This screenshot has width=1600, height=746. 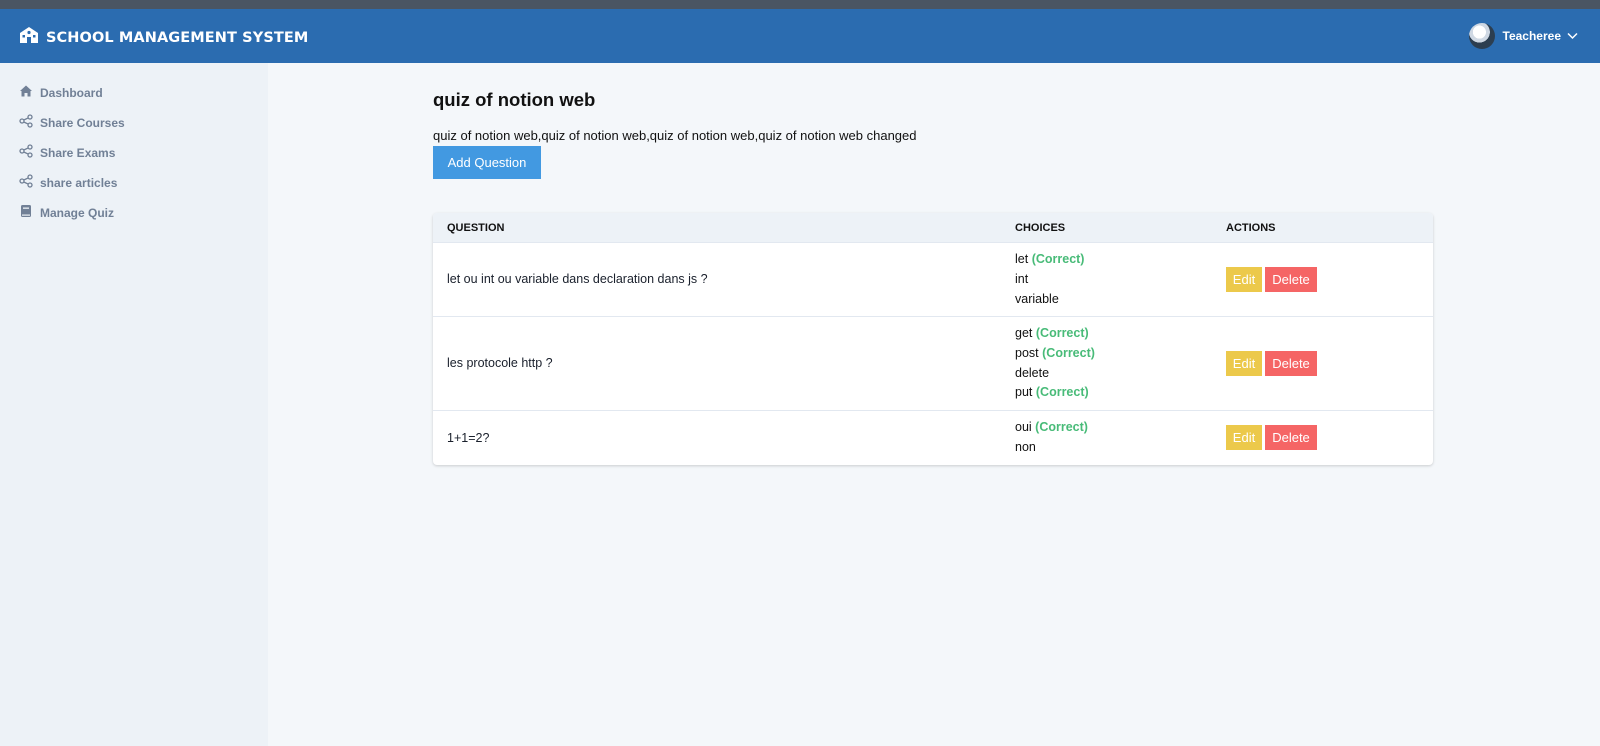 What do you see at coordinates (71, 92) in the screenshot?
I see `sidebar-item-label: Dashboard` at bounding box center [71, 92].